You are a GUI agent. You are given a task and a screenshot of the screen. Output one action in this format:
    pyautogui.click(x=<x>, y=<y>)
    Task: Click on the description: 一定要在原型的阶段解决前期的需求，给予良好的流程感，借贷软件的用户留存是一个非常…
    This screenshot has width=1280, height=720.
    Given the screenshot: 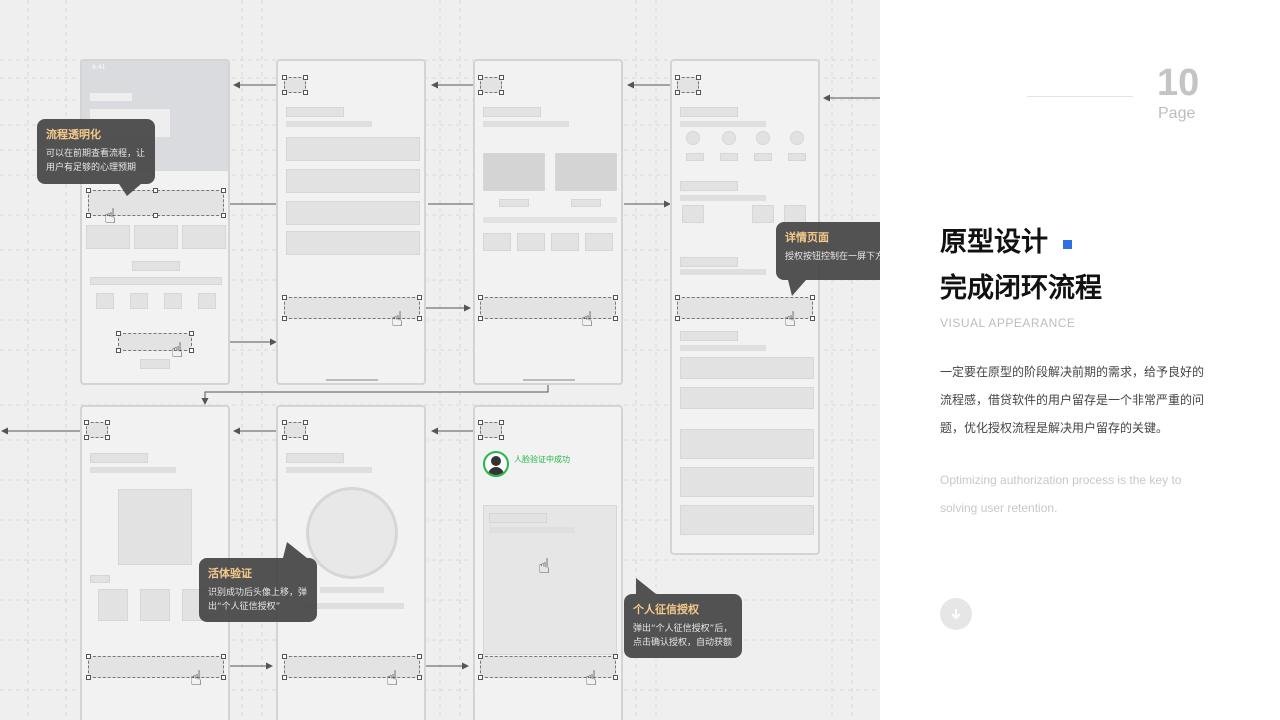 What is the action you would take?
    pyautogui.click(x=1072, y=400)
    